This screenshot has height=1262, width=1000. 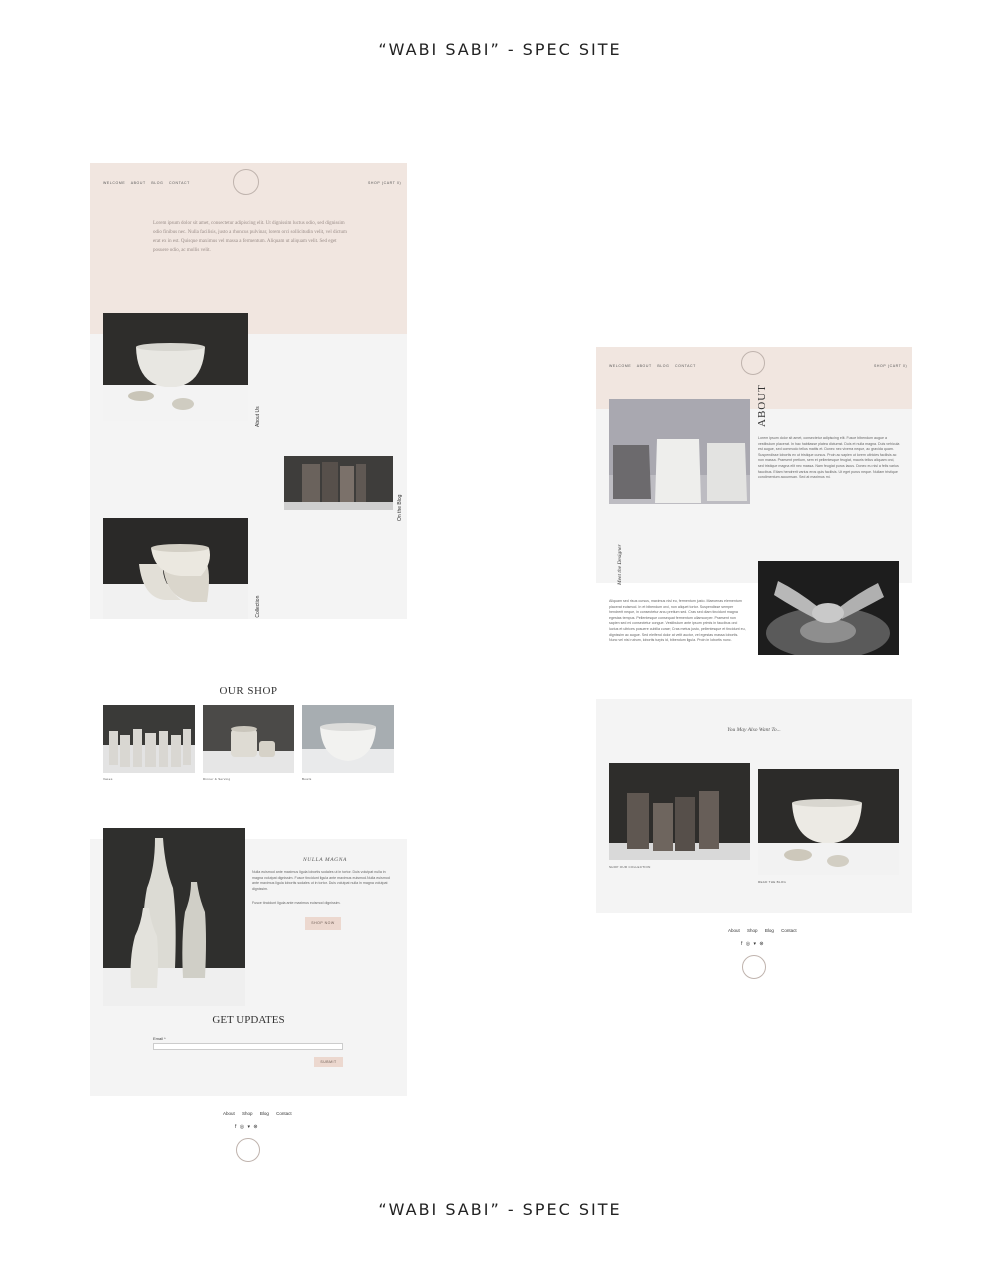 What do you see at coordinates (229, 1113) in the screenshot?
I see `footer-link-about: About` at bounding box center [229, 1113].